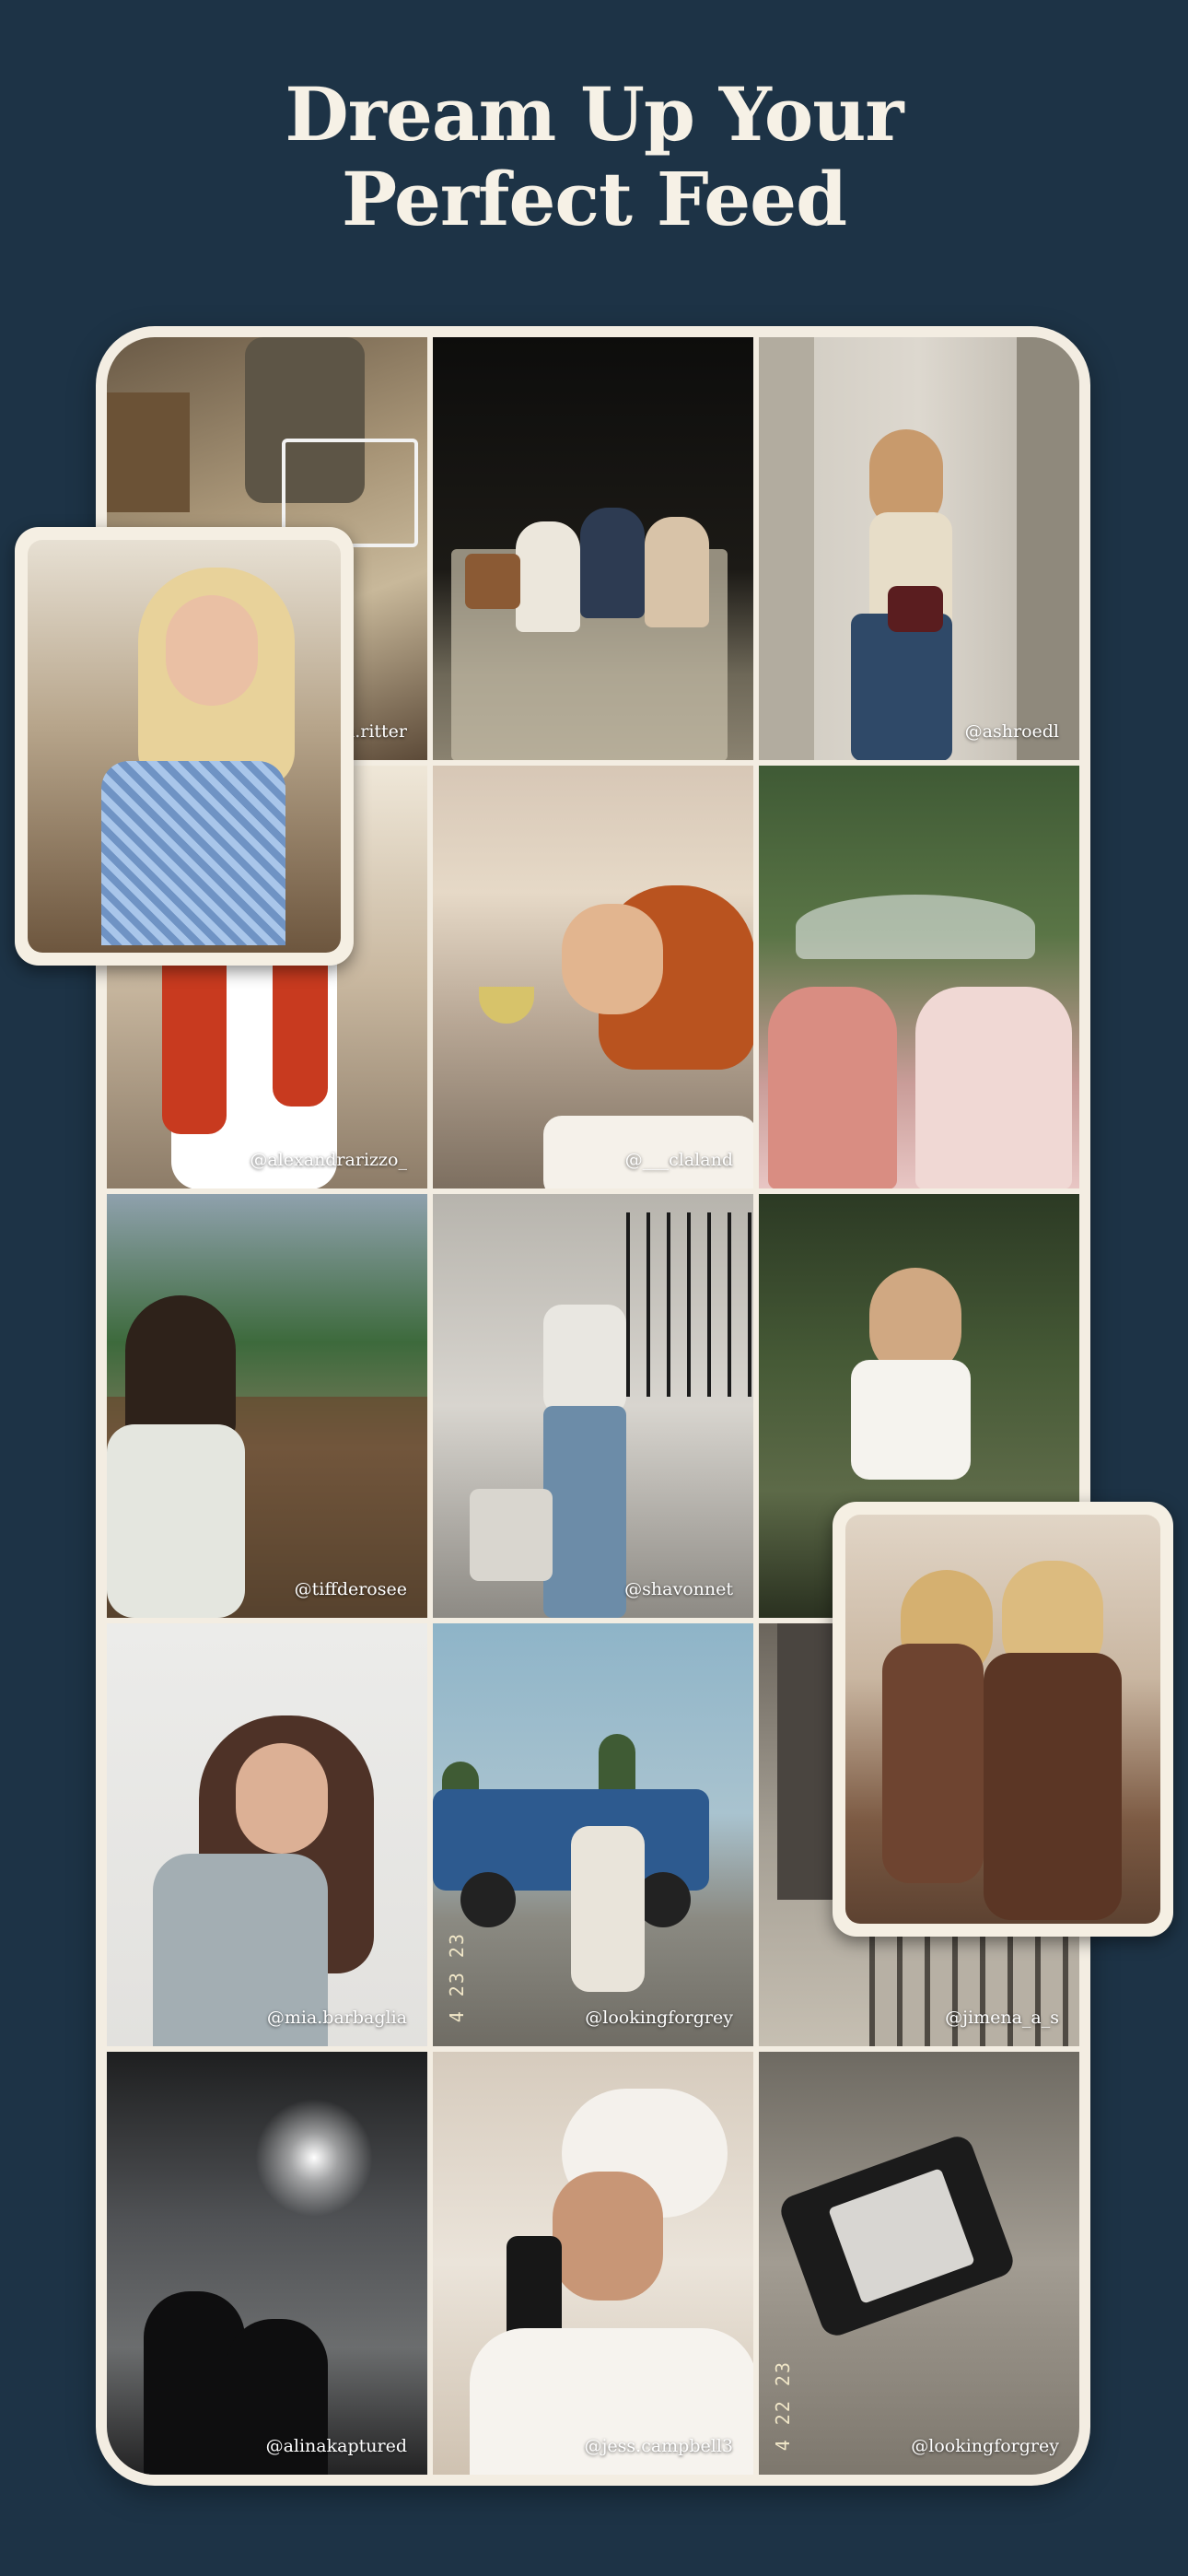 This screenshot has width=1188, height=2576. Describe the element at coordinates (267, 2263) in the screenshot. I see `feed-tile: @alinakaptured` at that location.